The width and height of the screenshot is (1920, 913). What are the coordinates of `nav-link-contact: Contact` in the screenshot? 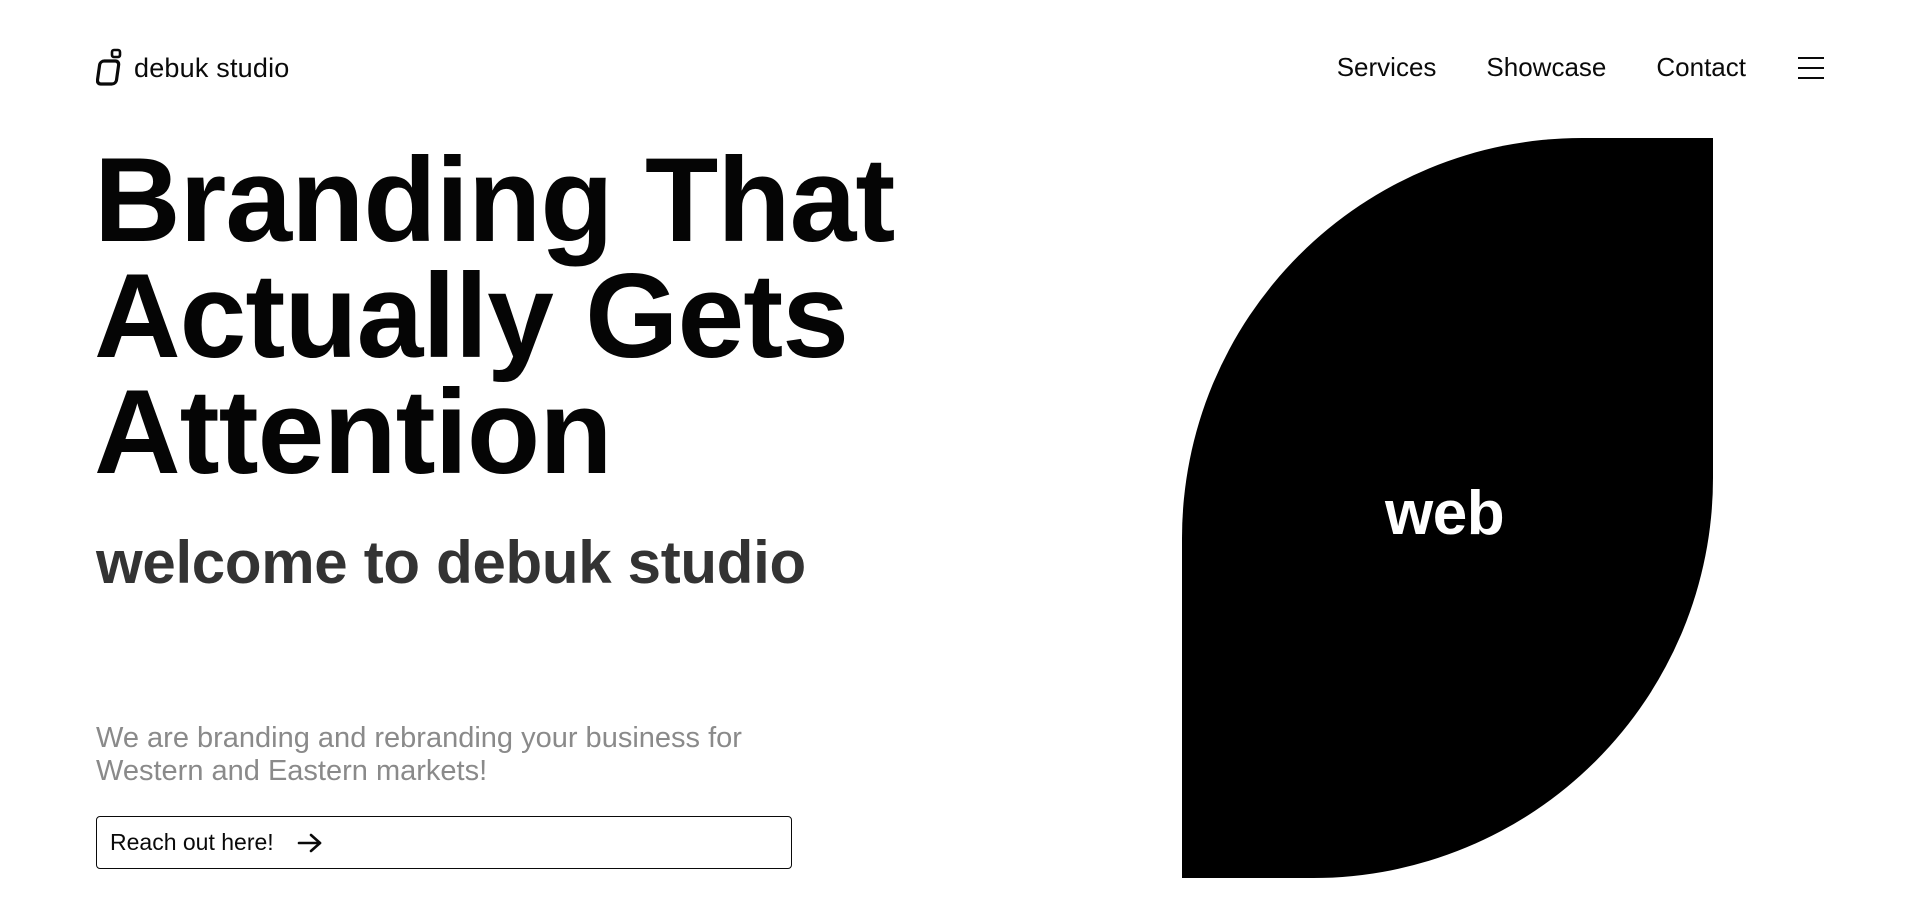 It's located at (1701, 67).